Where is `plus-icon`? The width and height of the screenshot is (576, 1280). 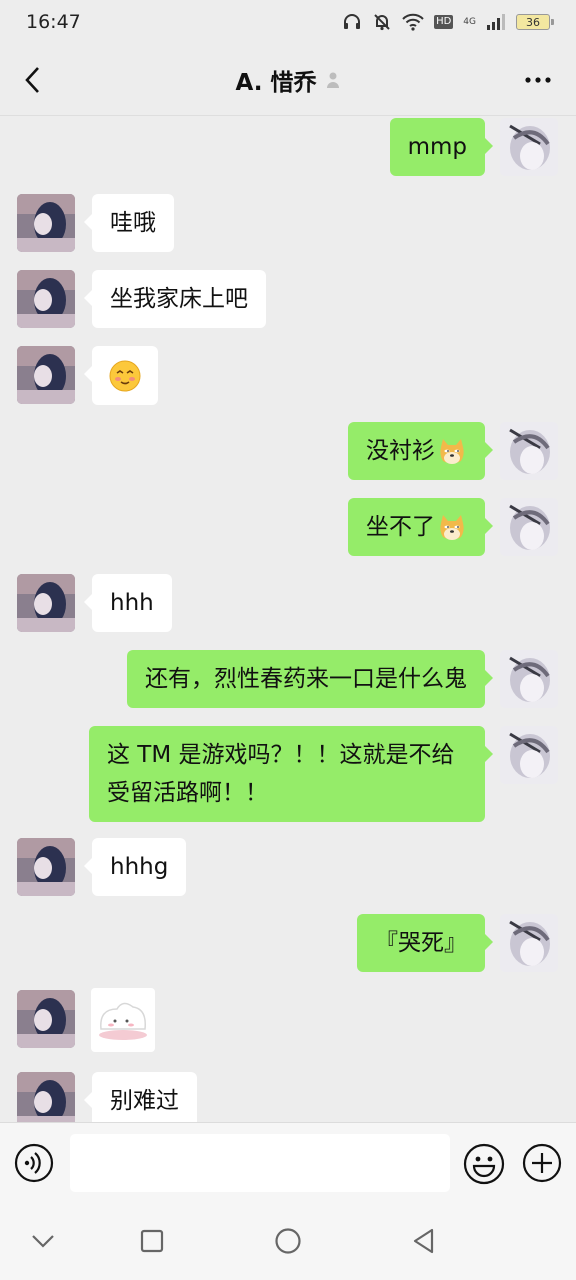 plus-icon is located at coordinates (542, 1163).